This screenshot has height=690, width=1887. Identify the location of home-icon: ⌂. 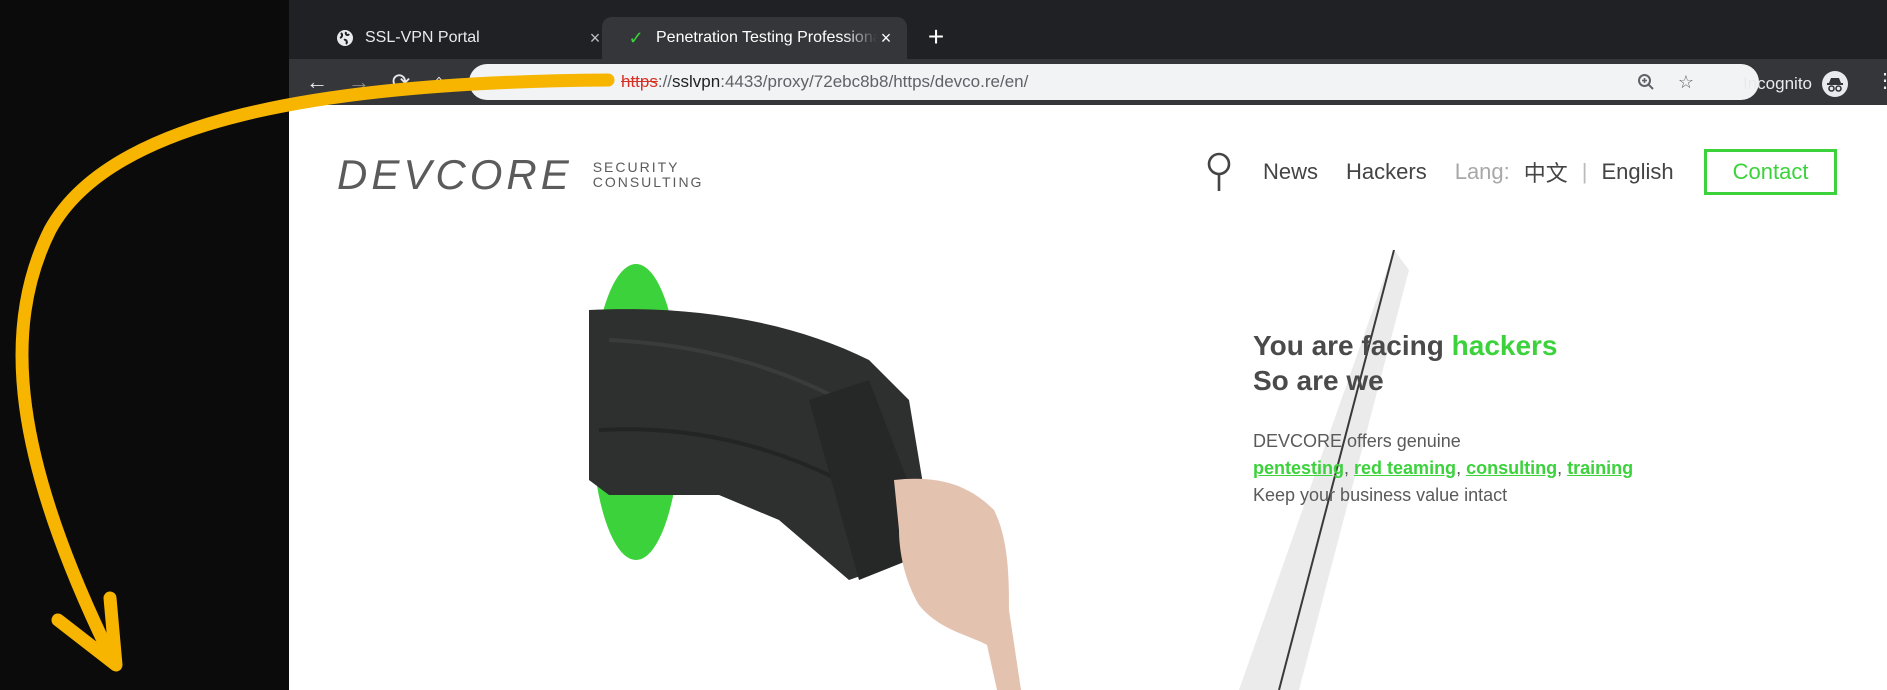
(439, 82).